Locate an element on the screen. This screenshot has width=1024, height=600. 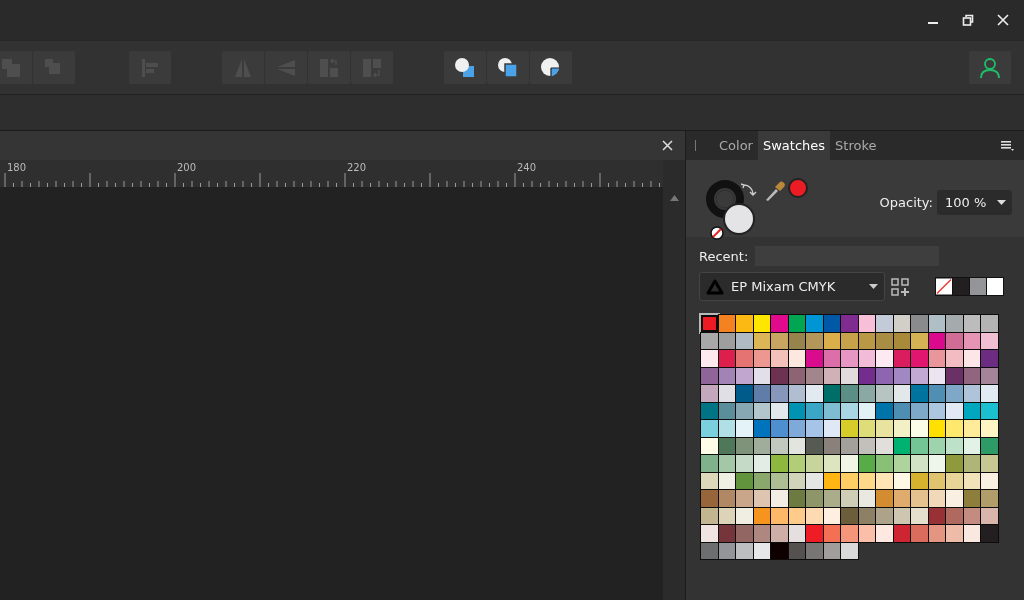
ruler-label: 240 is located at coordinates (527, 167).